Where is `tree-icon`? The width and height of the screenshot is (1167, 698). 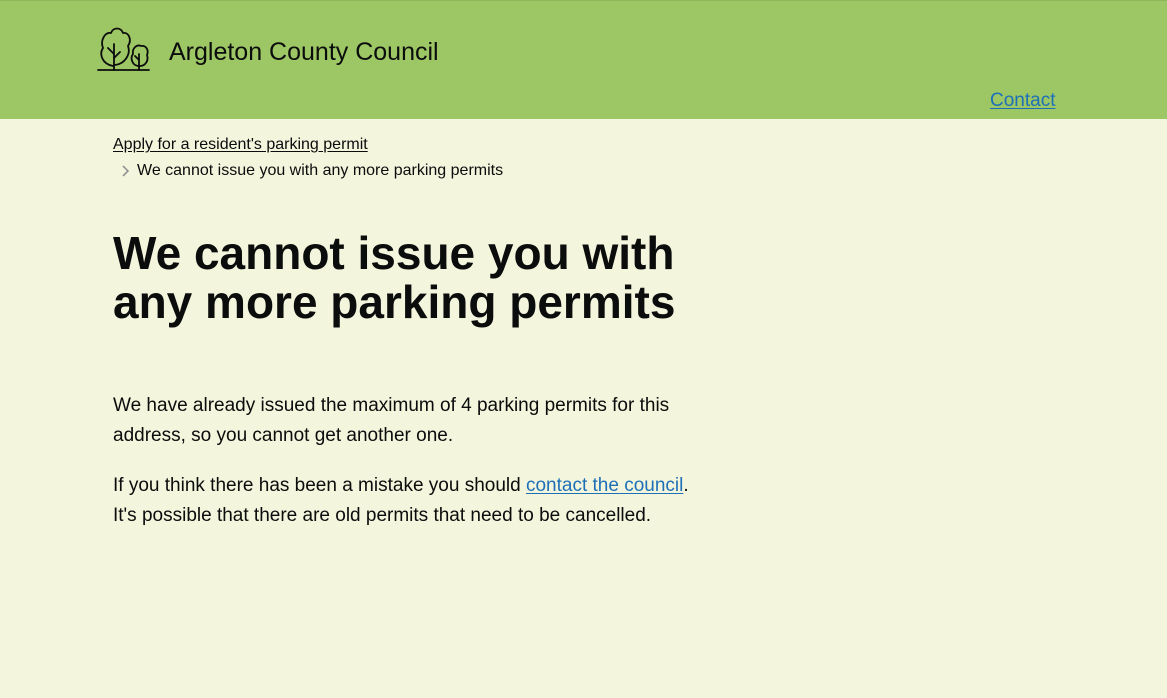
tree-icon is located at coordinates (124, 48).